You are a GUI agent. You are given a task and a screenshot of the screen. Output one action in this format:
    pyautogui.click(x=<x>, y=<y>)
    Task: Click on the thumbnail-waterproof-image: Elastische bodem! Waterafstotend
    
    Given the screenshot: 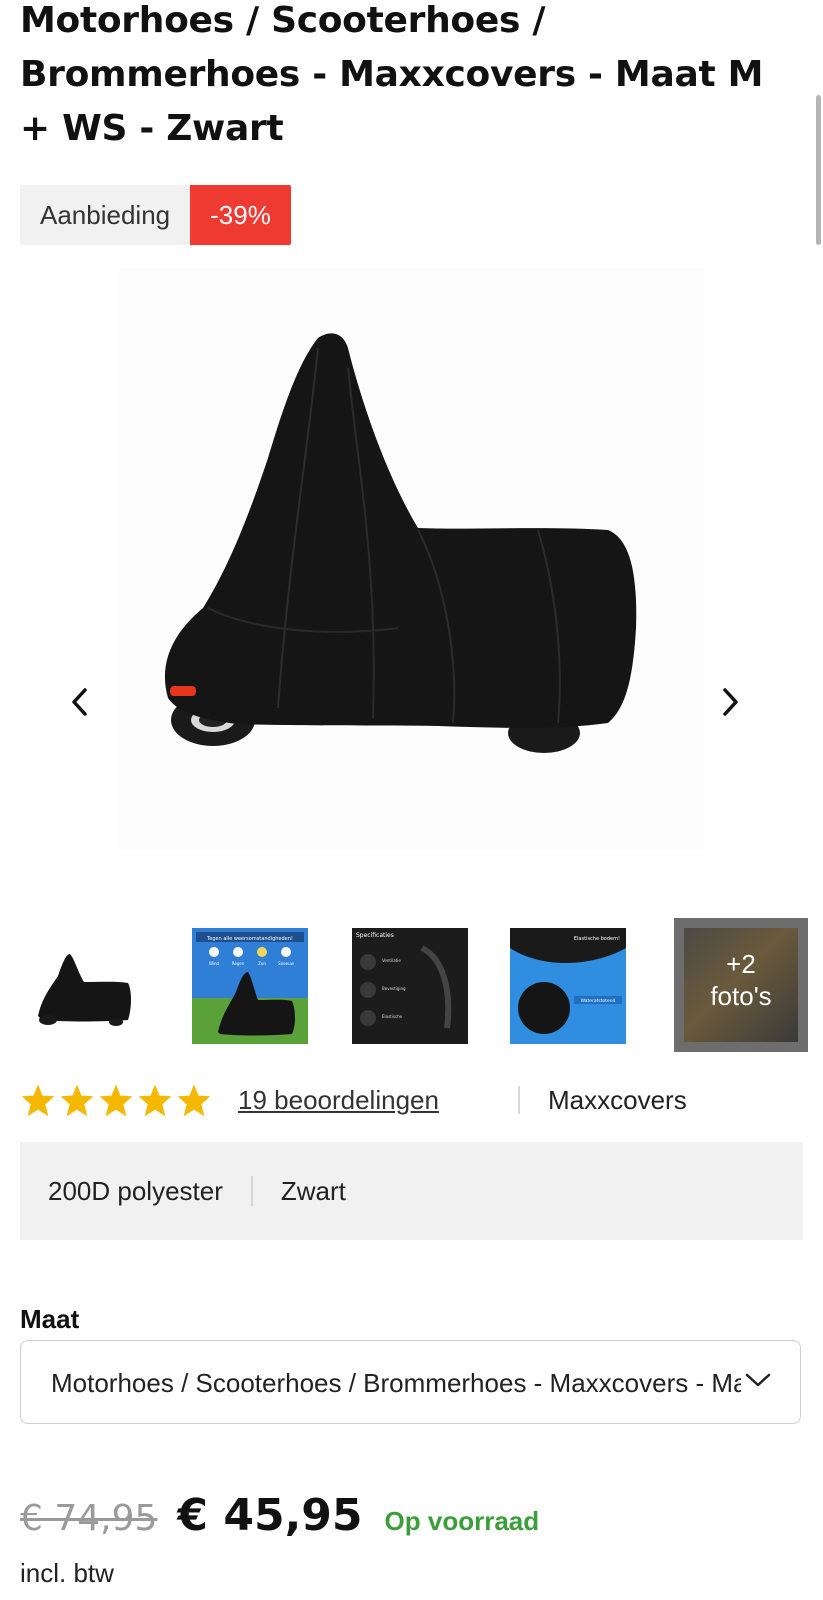 What is the action you would take?
    pyautogui.click(x=568, y=986)
    